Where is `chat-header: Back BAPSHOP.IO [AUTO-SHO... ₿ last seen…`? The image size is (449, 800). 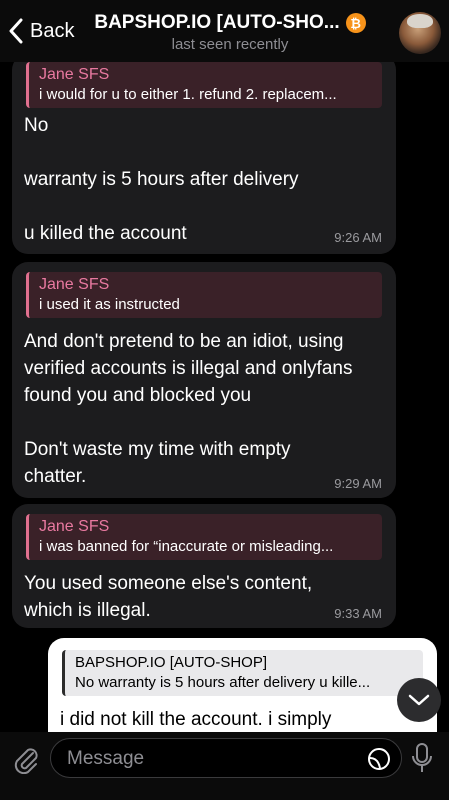 chat-header: Back BAPSHOP.IO [AUTO-SHO... ₿ last seen… is located at coordinates (224, 31).